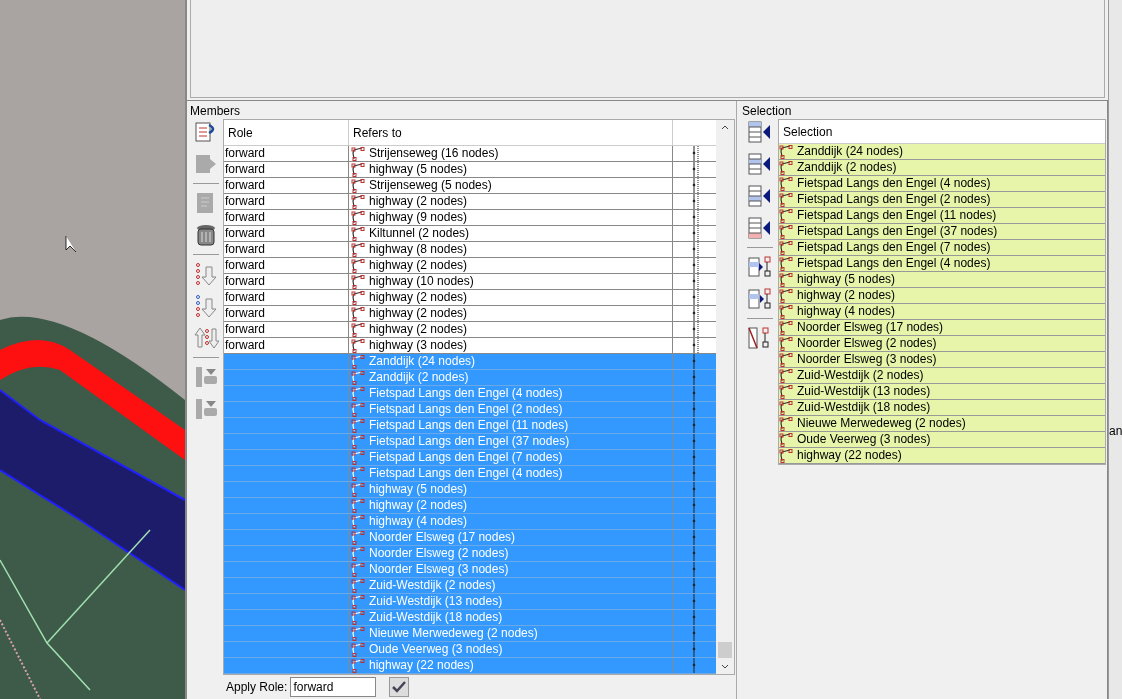  Describe the element at coordinates (470, 186) in the screenshot. I see `member-row: forward Strijenseweg (5 nodes)` at that location.